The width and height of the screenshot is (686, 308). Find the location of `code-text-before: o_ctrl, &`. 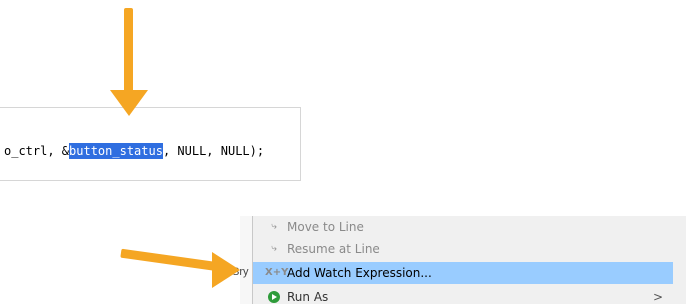

code-text-before: o_ctrl, & is located at coordinates (37, 151).